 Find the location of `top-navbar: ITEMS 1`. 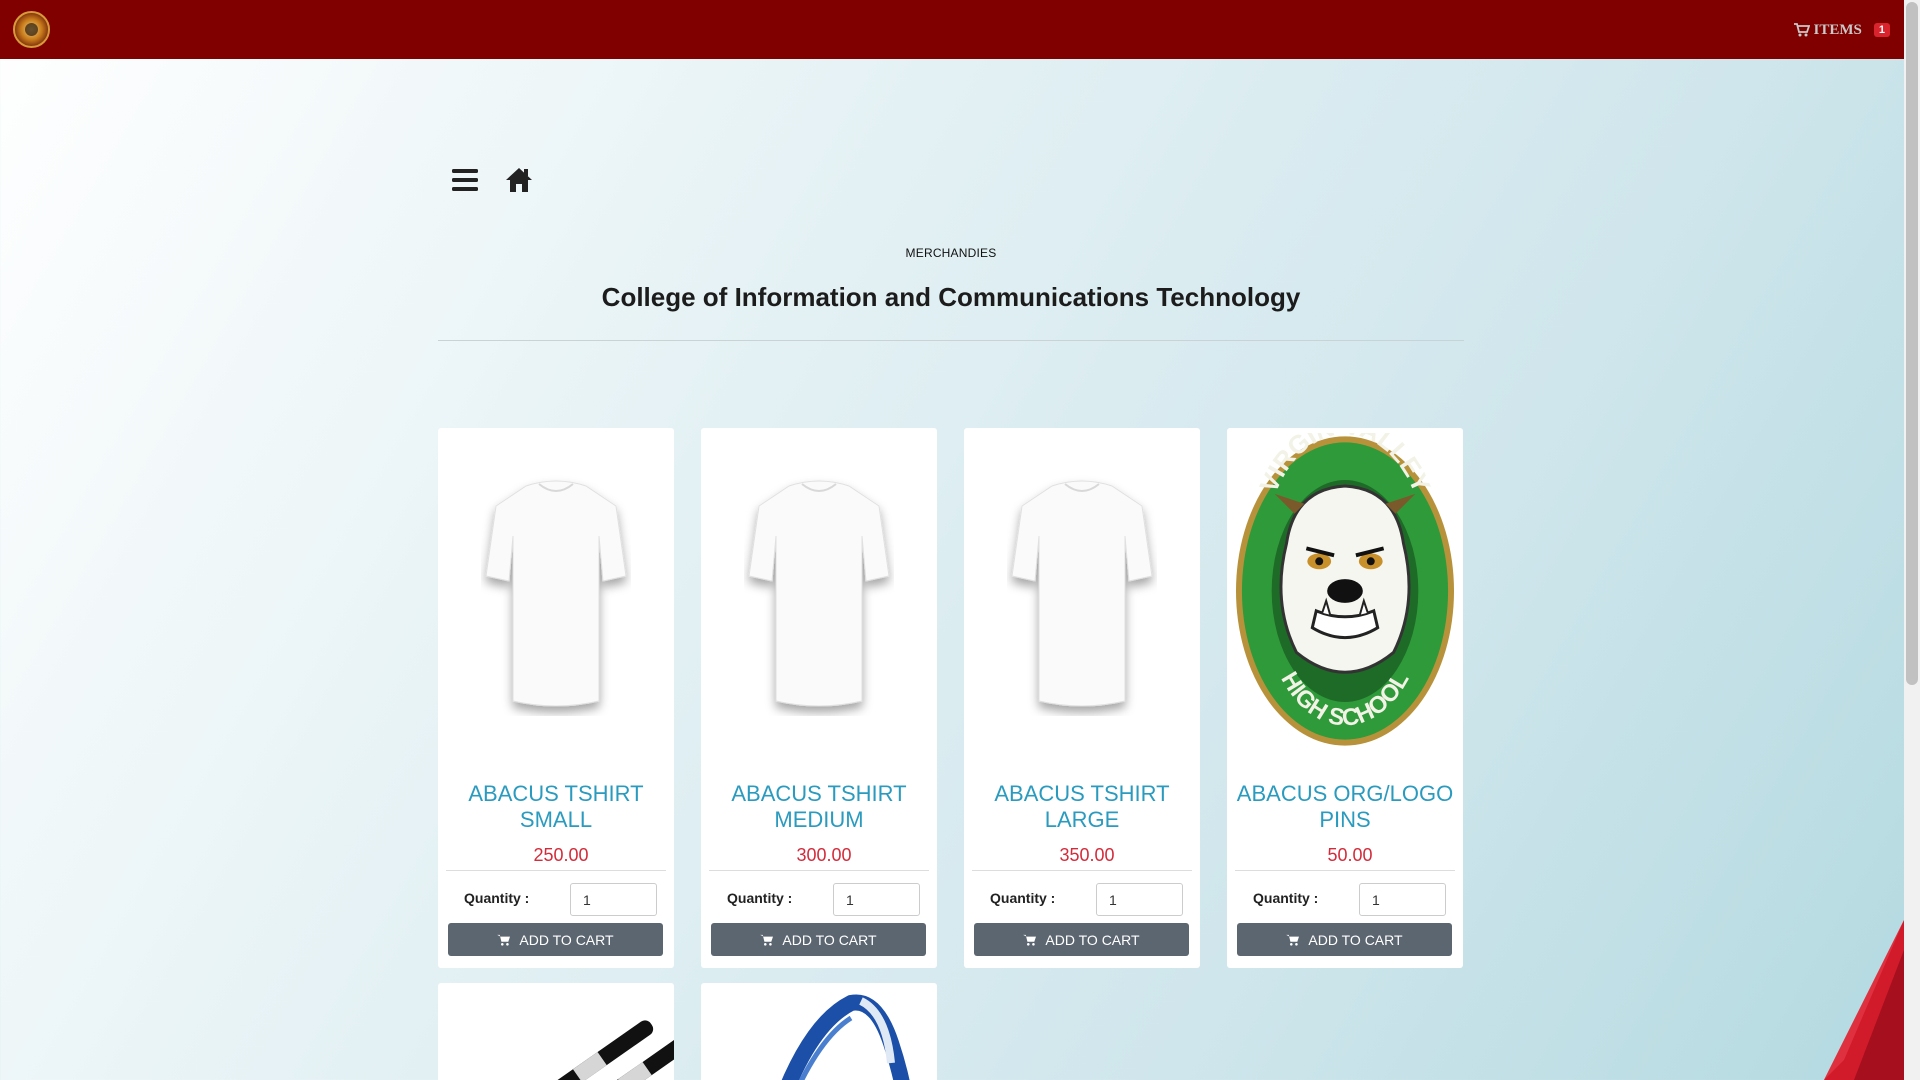

top-navbar: ITEMS 1 is located at coordinates (952, 29).